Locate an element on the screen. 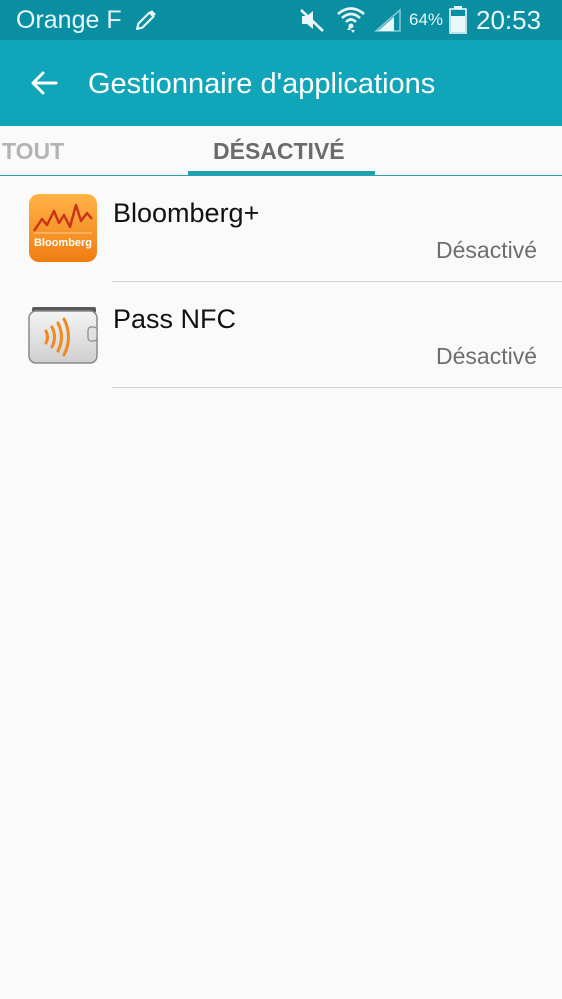  battery-percent: 64% is located at coordinates (426, 19).